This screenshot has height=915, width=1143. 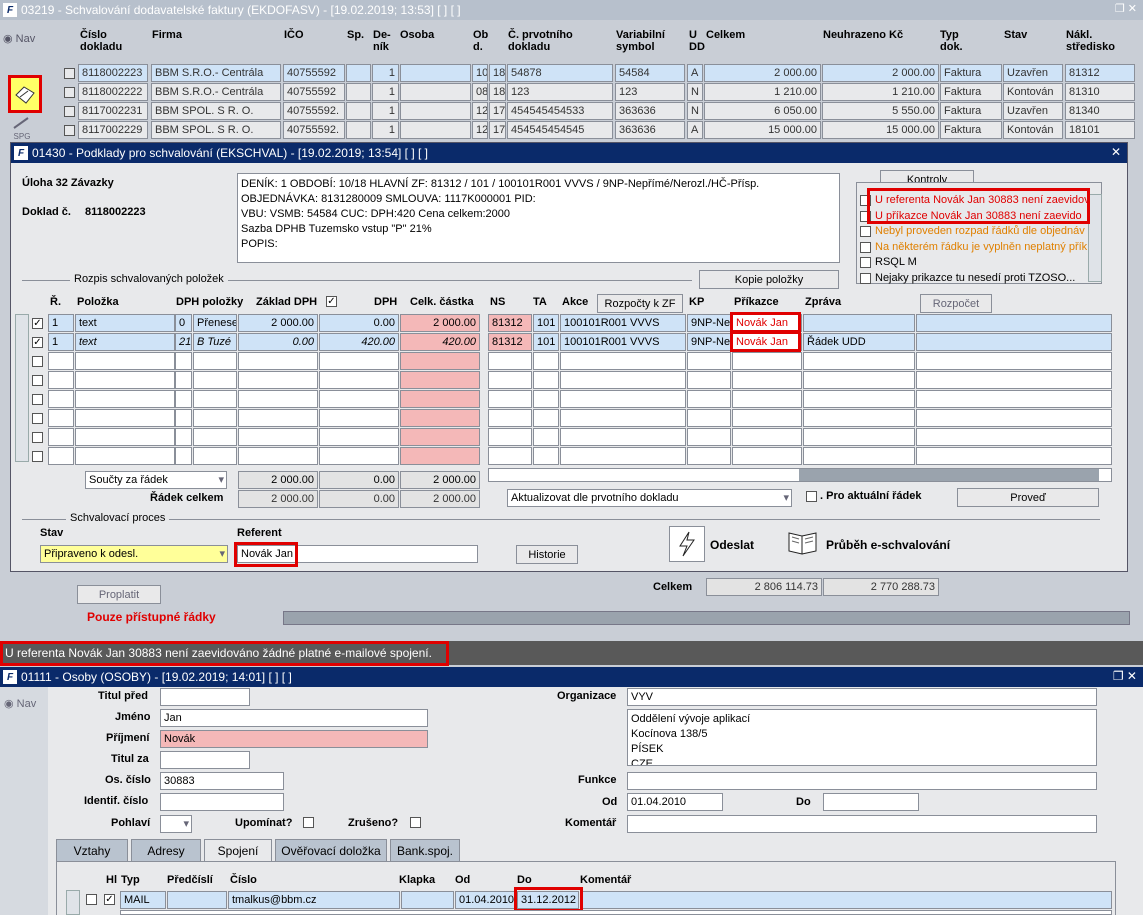 I want to click on w1-cell: 12, so click(x=480, y=130).